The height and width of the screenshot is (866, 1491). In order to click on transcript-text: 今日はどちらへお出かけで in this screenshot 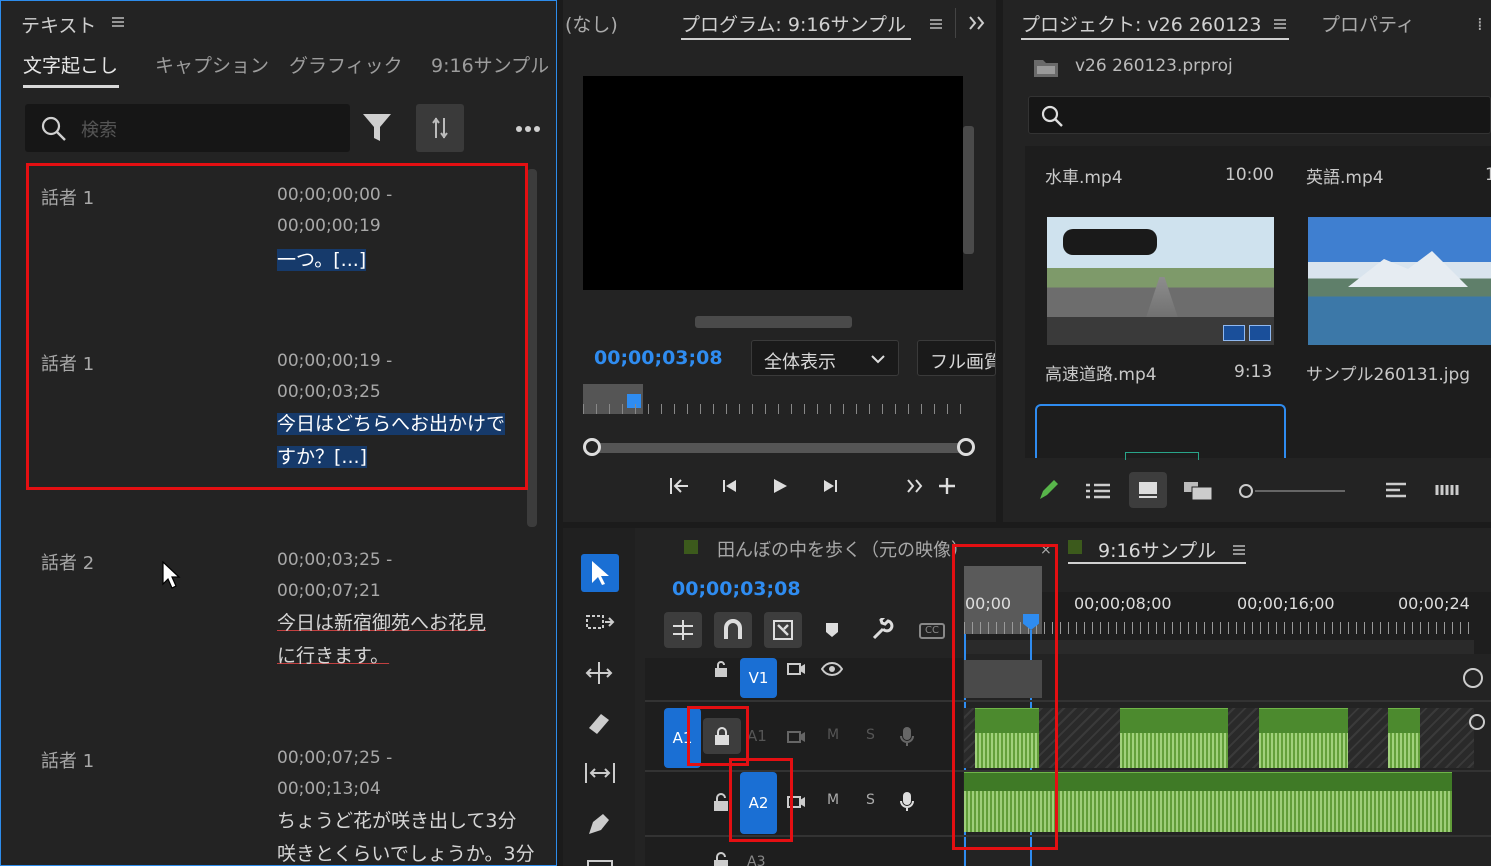, I will do `click(391, 422)`.